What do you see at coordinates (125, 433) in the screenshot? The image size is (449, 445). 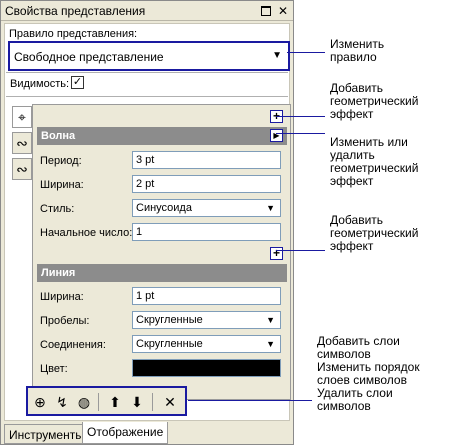 I see `tab-display: Отображение` at bounding box center [125, 433].